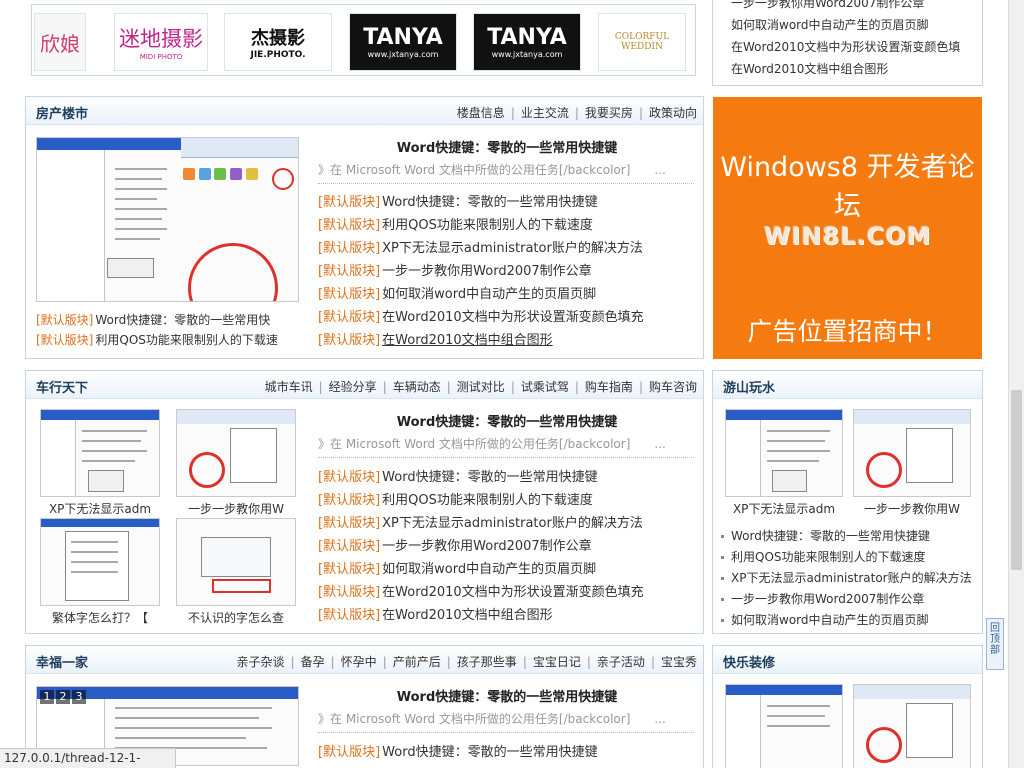 The height and width of the screenshot is (768, 1024). What do you see at coordinates (63, 697) in the screenshot?
I see `pager-dot: 2` at bounding box center [63, 697].